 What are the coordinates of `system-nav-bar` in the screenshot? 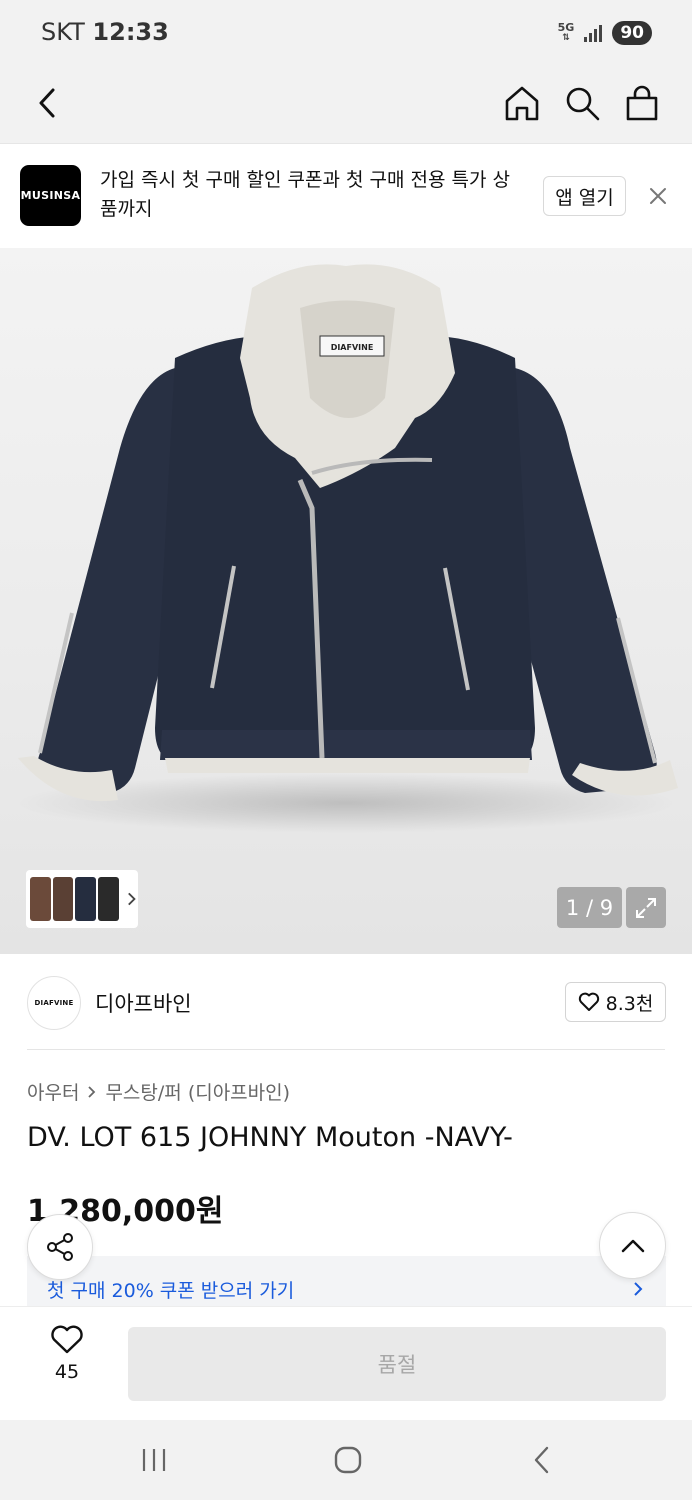 It's located at (346, 1460).